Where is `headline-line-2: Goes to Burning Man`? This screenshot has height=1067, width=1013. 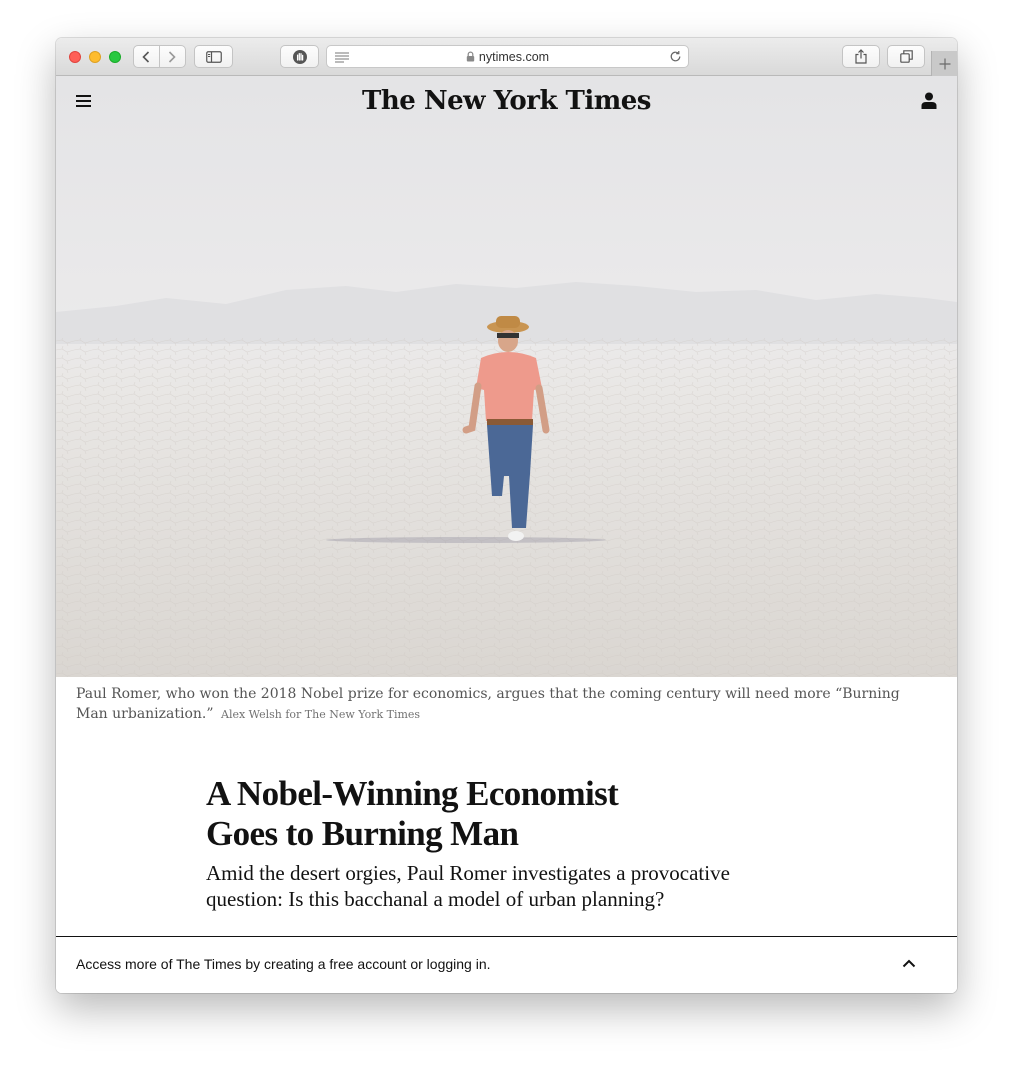
headline-line-2: Goes to Burning Man is located at coordinates (362, 833).